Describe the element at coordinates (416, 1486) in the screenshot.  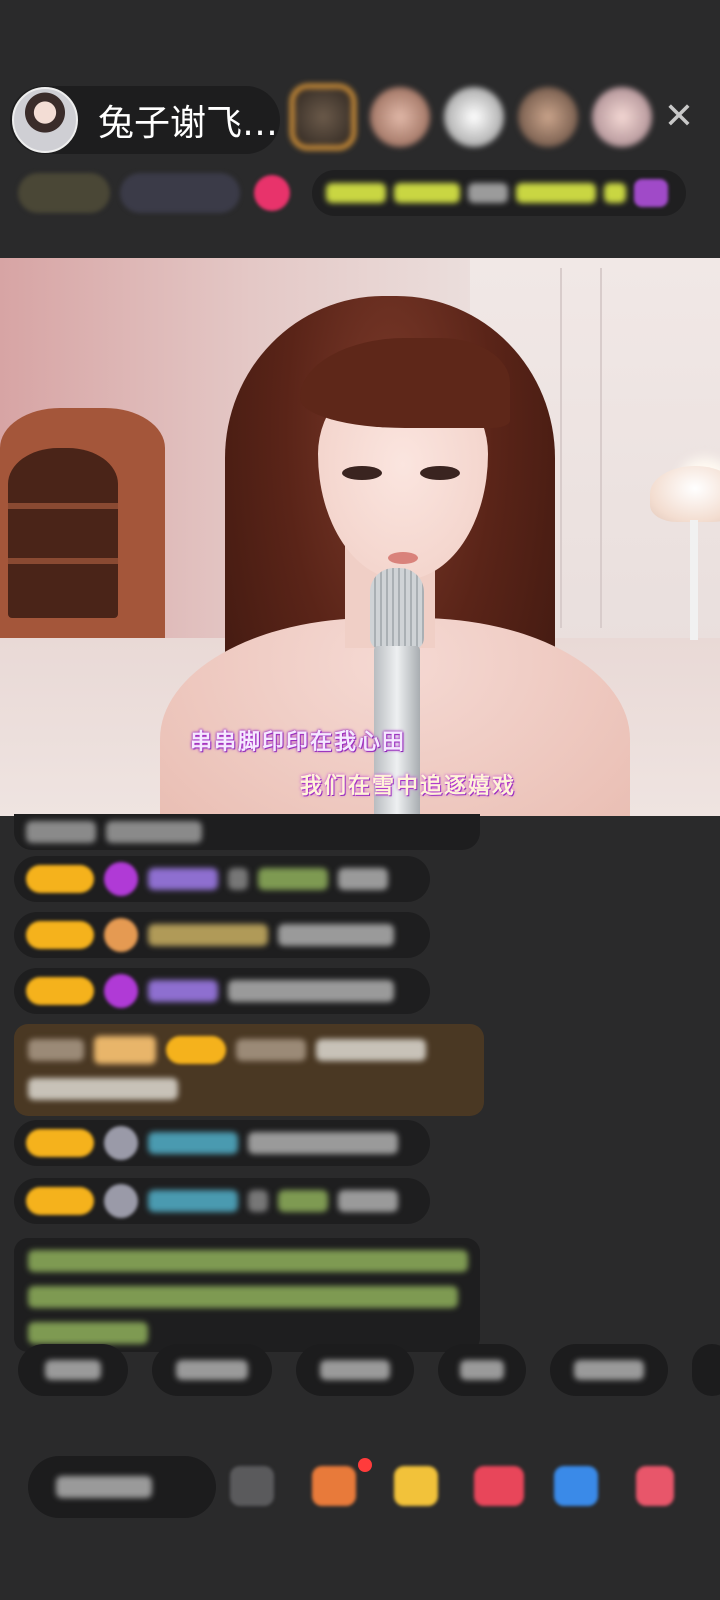
I see `treasure-icon` at that location.